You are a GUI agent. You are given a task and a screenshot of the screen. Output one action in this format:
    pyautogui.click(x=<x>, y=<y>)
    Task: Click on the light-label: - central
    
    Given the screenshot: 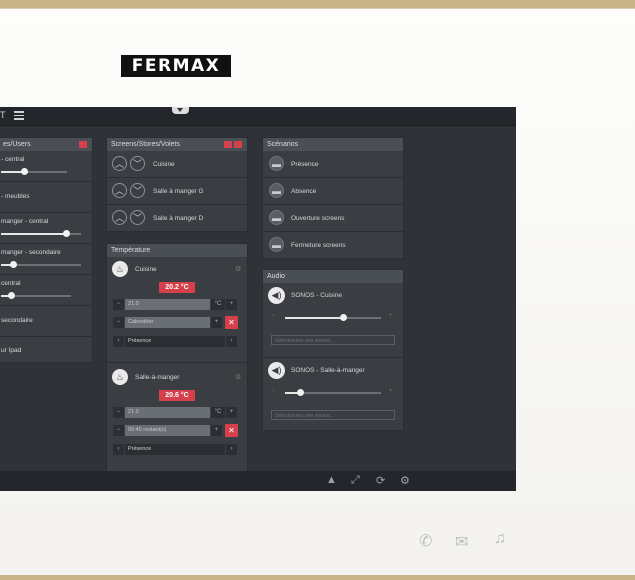 What is the action you would take?
    pyautogui.click(x=13, y=159)
    